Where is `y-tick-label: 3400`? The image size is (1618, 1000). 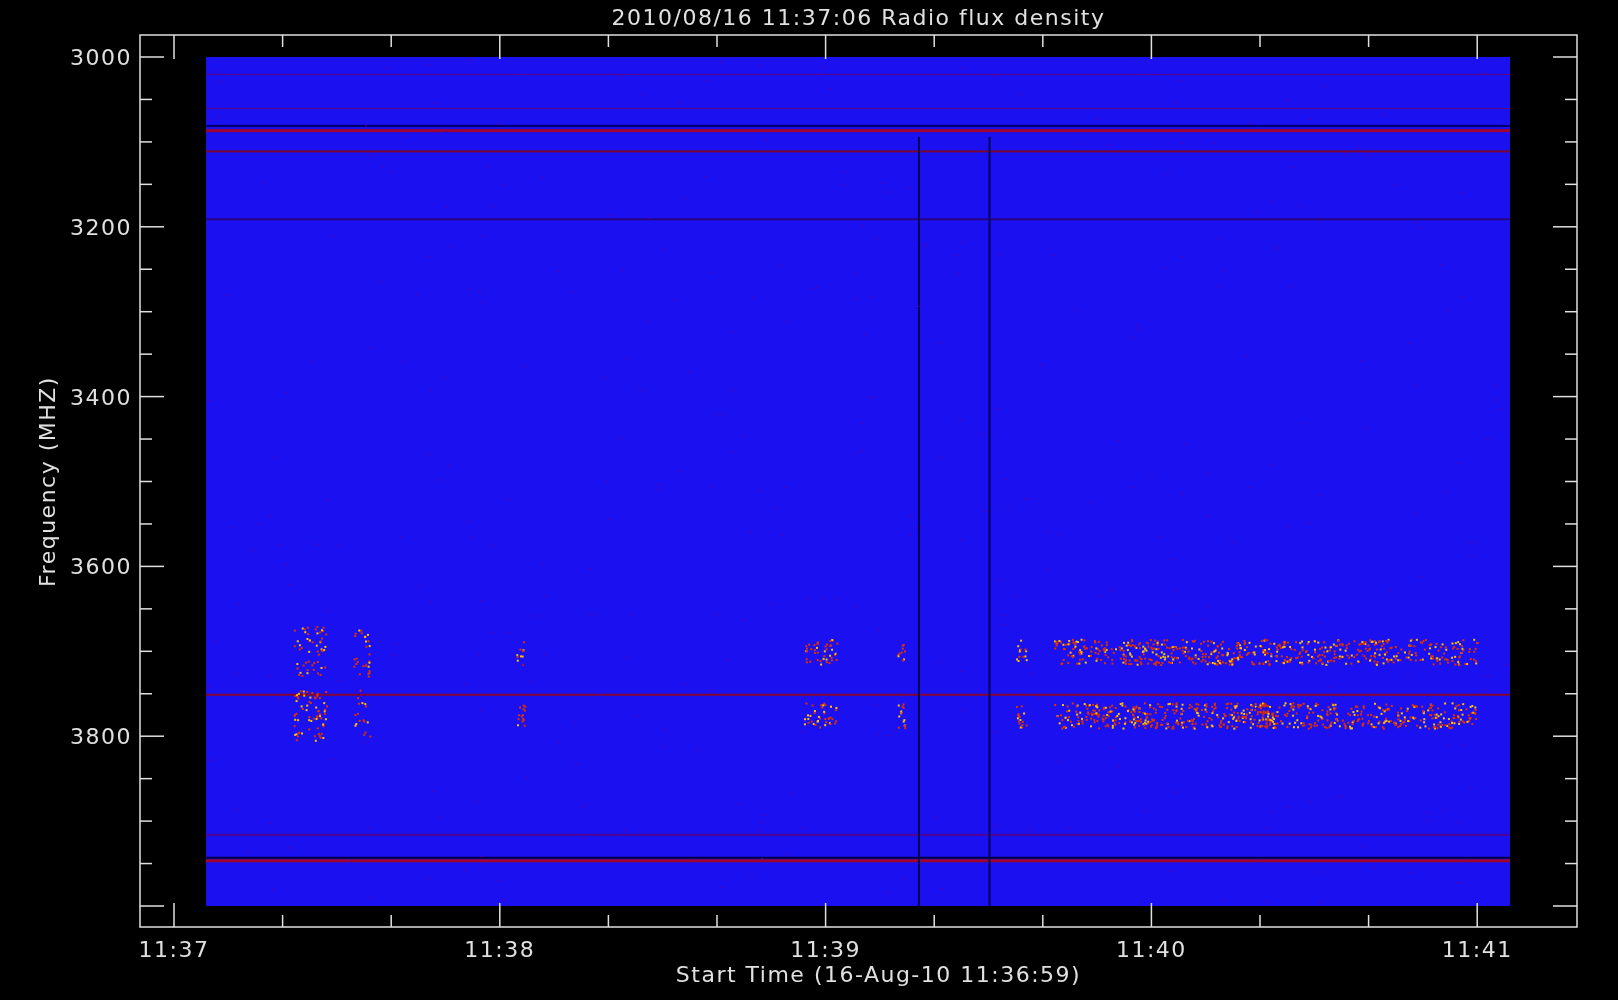
y-tick-label: 3400 is located at coordinates (101, 397).